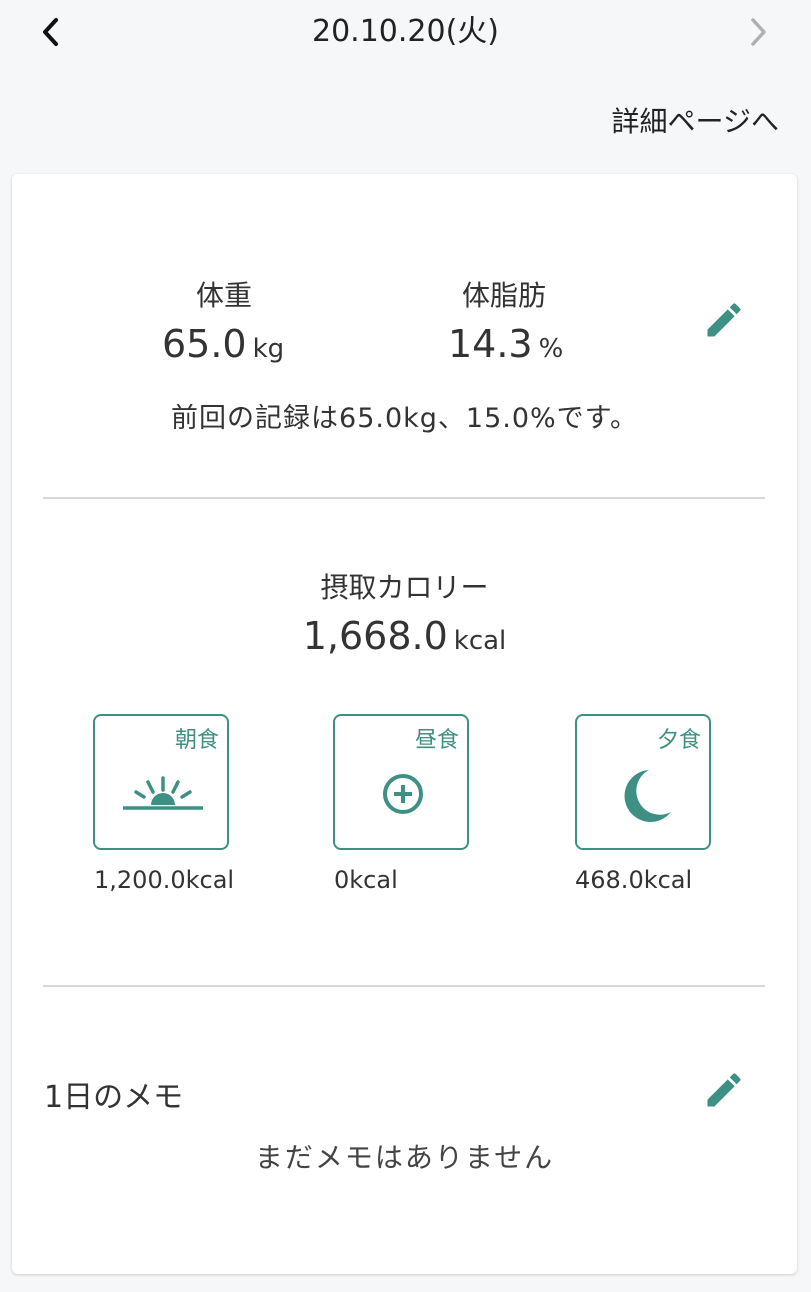 Image resolution: width=811 pixels, height=1292 pixels. I want to click on body-fat-label: 体脂肪, so click(503, 295).